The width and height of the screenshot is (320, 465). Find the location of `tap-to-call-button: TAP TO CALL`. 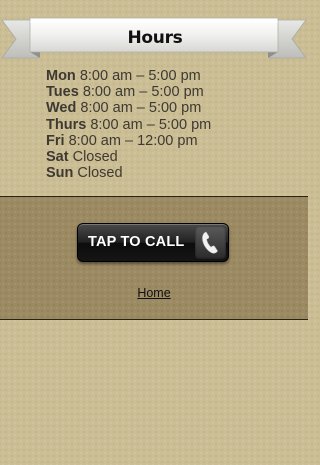

tap-to-call-button: TAP TO CALL is located at coordinates (153, 242).